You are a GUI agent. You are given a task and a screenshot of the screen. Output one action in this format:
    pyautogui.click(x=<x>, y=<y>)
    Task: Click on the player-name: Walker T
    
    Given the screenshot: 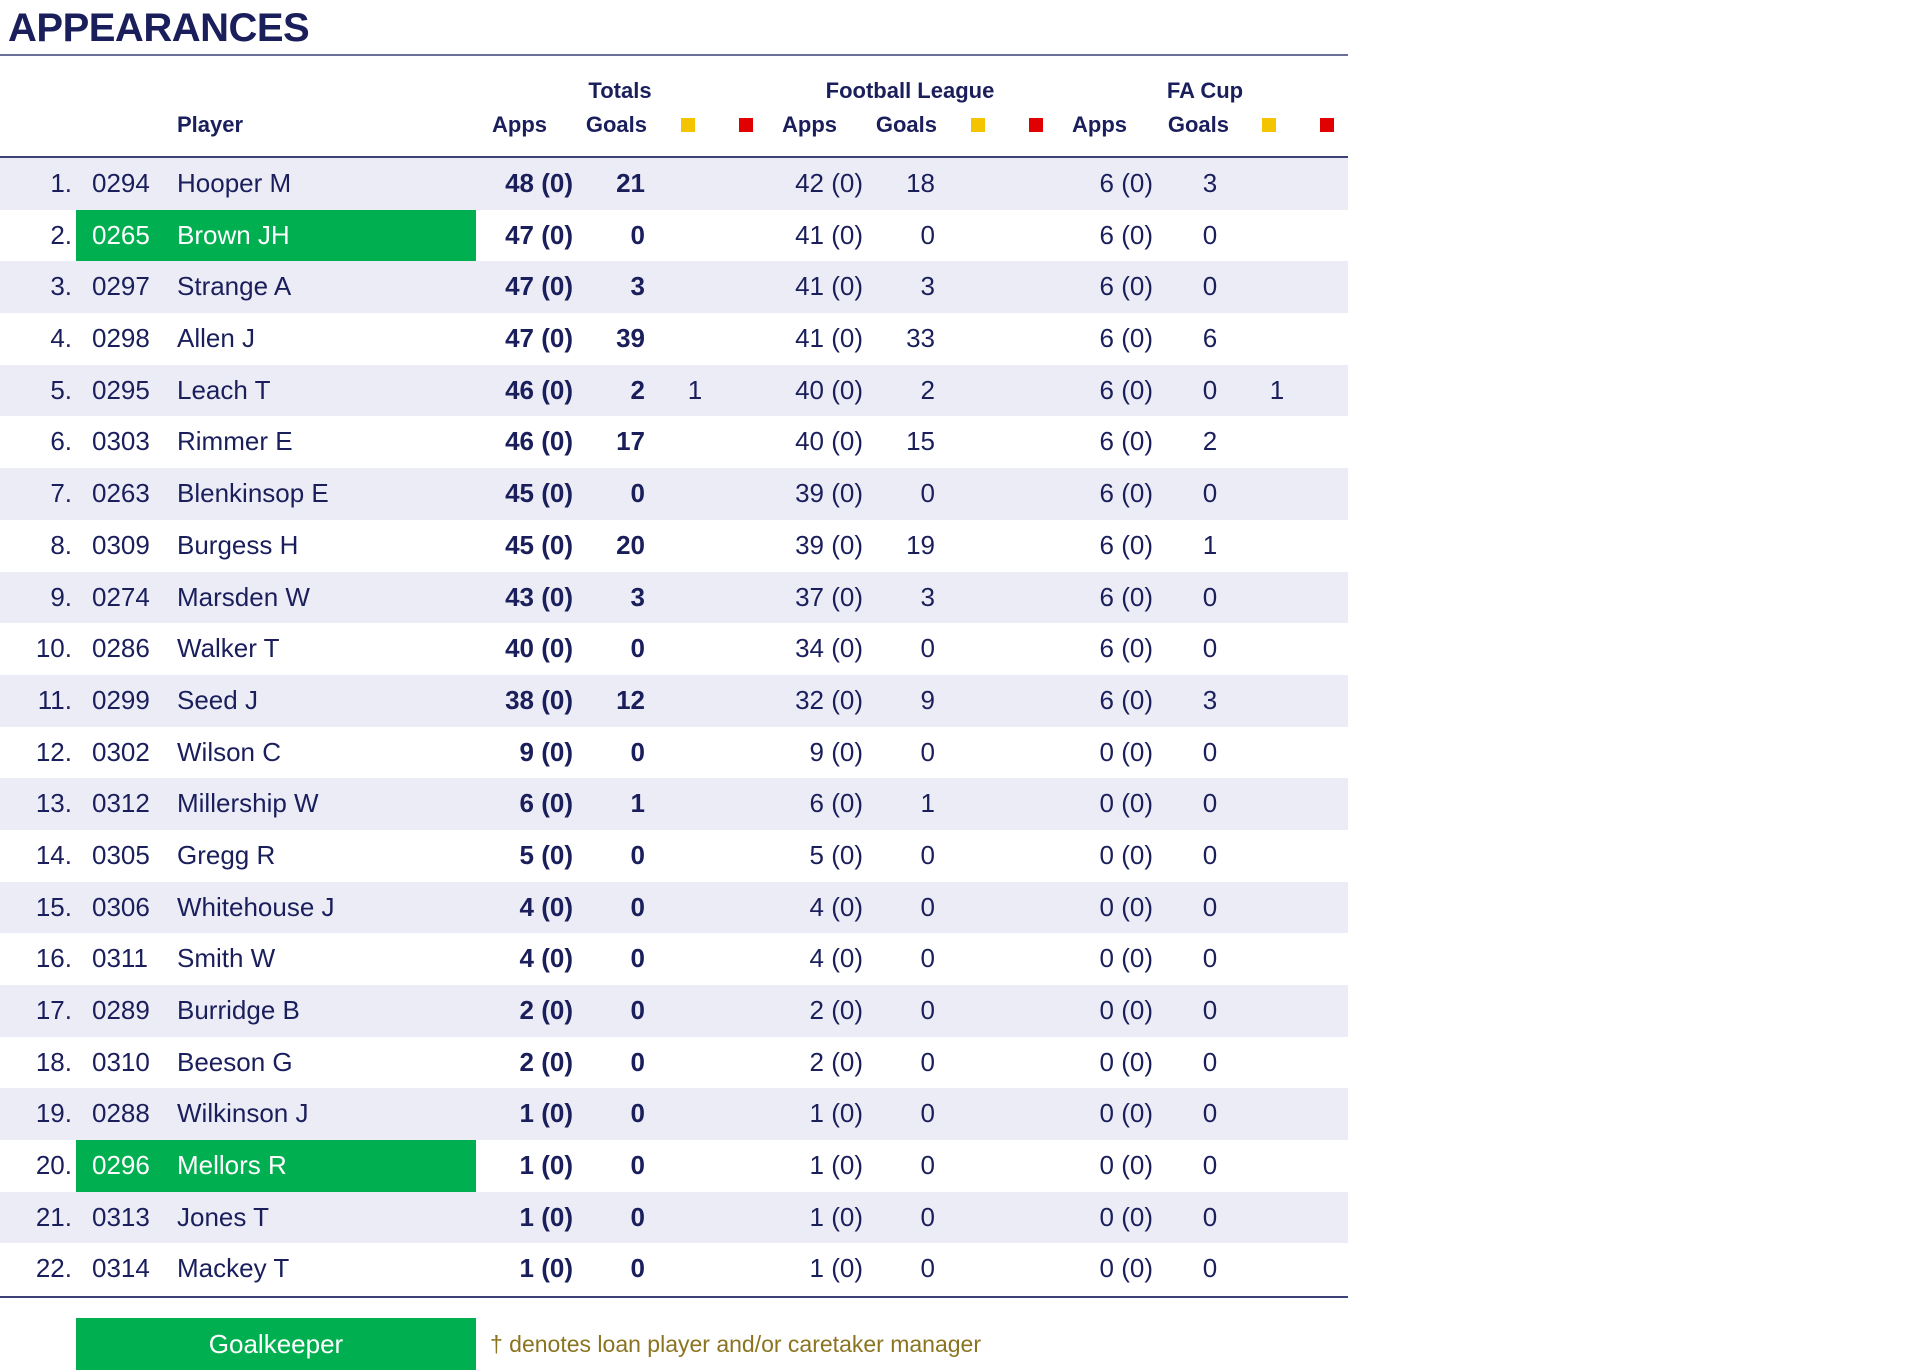 What is the action you would take?
    pyautogui.click(x=228, y=648)
    